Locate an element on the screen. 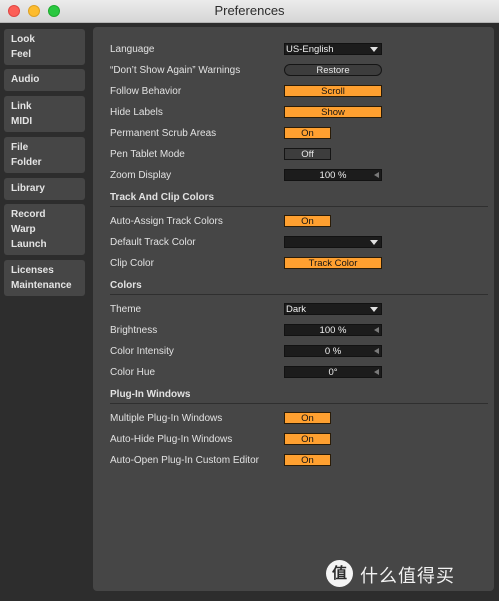 This screenshot has width=499, height=601. auto-hide-plugin-label: Auto-Hide Plug-In Windows is located at coordinates (171, 439).